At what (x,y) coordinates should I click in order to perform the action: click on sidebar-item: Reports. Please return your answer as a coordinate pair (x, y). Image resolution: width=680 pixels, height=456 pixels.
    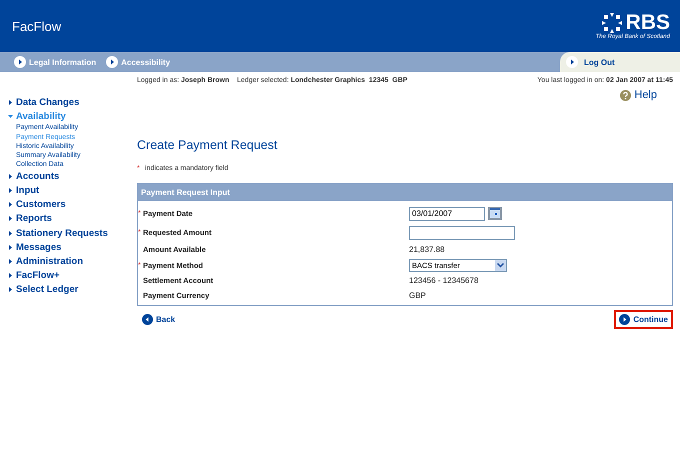
    Looking at the image, I should click on (68, 219).